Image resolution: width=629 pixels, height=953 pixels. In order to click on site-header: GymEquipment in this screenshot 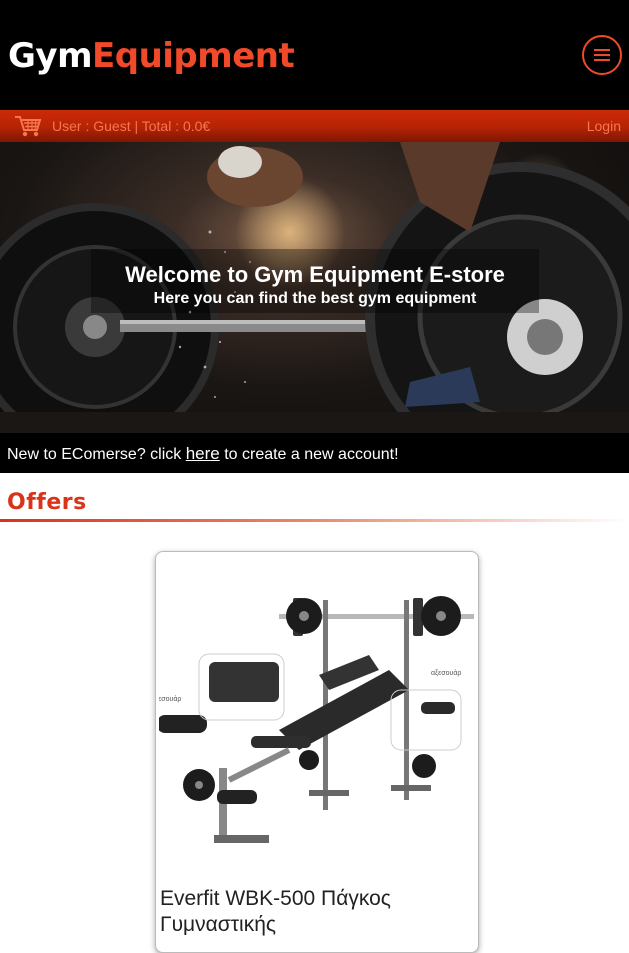, I will do `click(314, 55)`.